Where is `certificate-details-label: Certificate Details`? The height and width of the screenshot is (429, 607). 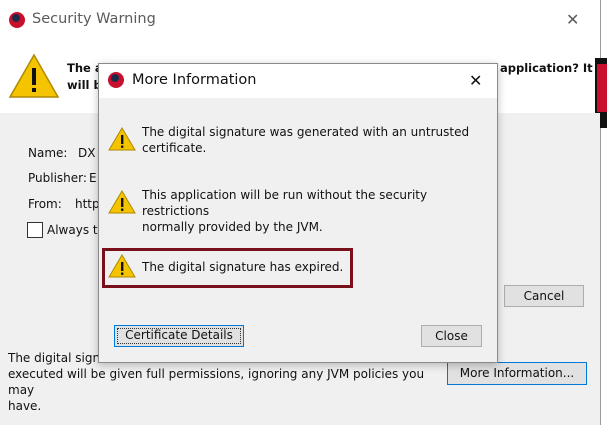 certificate-details-label: Certificate Details is located at coordinates (179, 335).